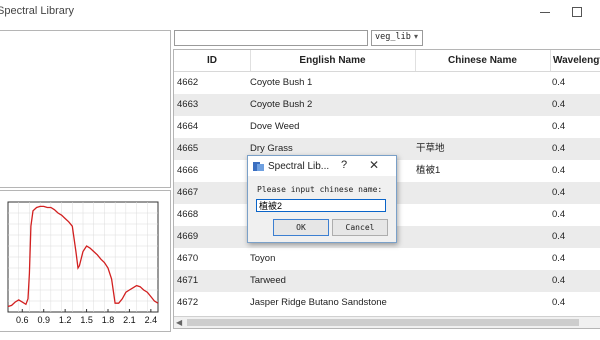 The width and height of the screenshot is (600, 340). What do you see at coordinates (575, 60) in the screenshot?
I see `column-header-wavelength: Wavelength` at bounding box center [575, 60].